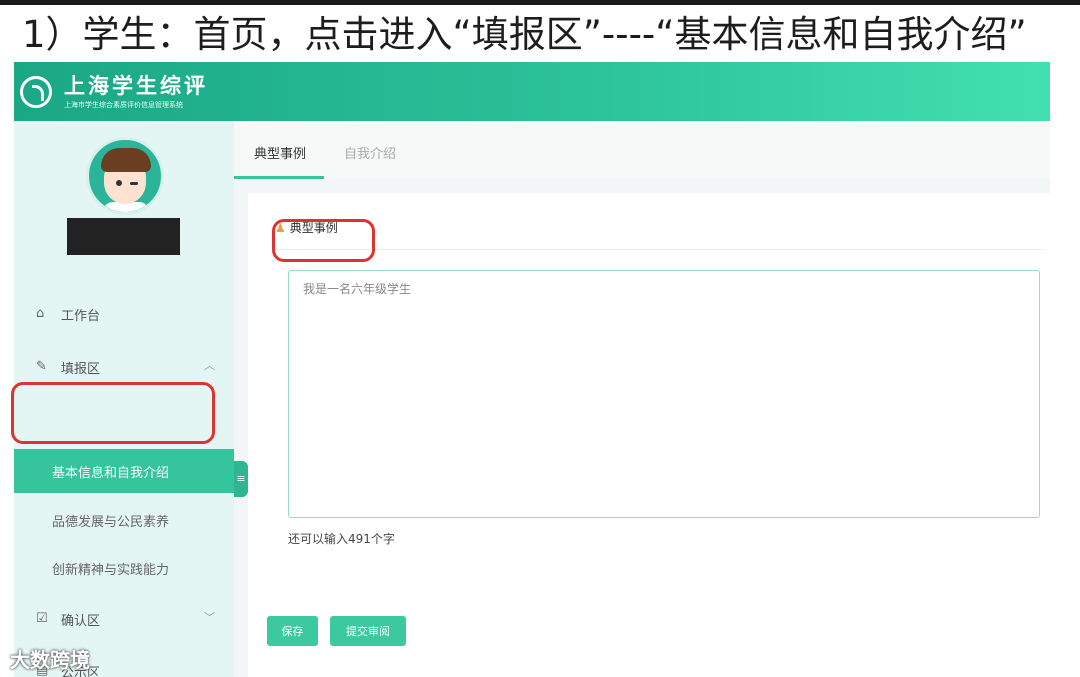  Describe the element at coordinates (292, 631) in the screenshot. I see `save-button: 保存` at that location.